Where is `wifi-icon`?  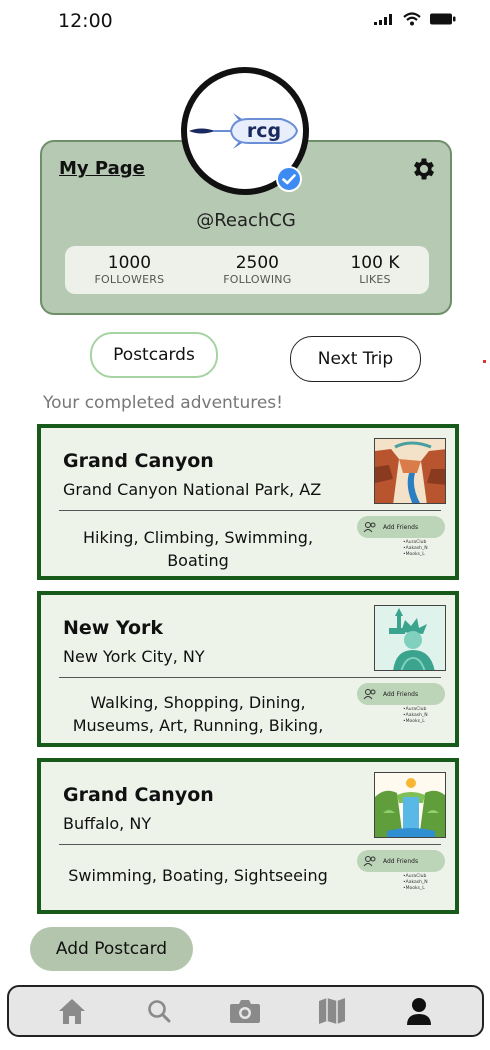 wifi-icon is located at coordinates (412, 19).